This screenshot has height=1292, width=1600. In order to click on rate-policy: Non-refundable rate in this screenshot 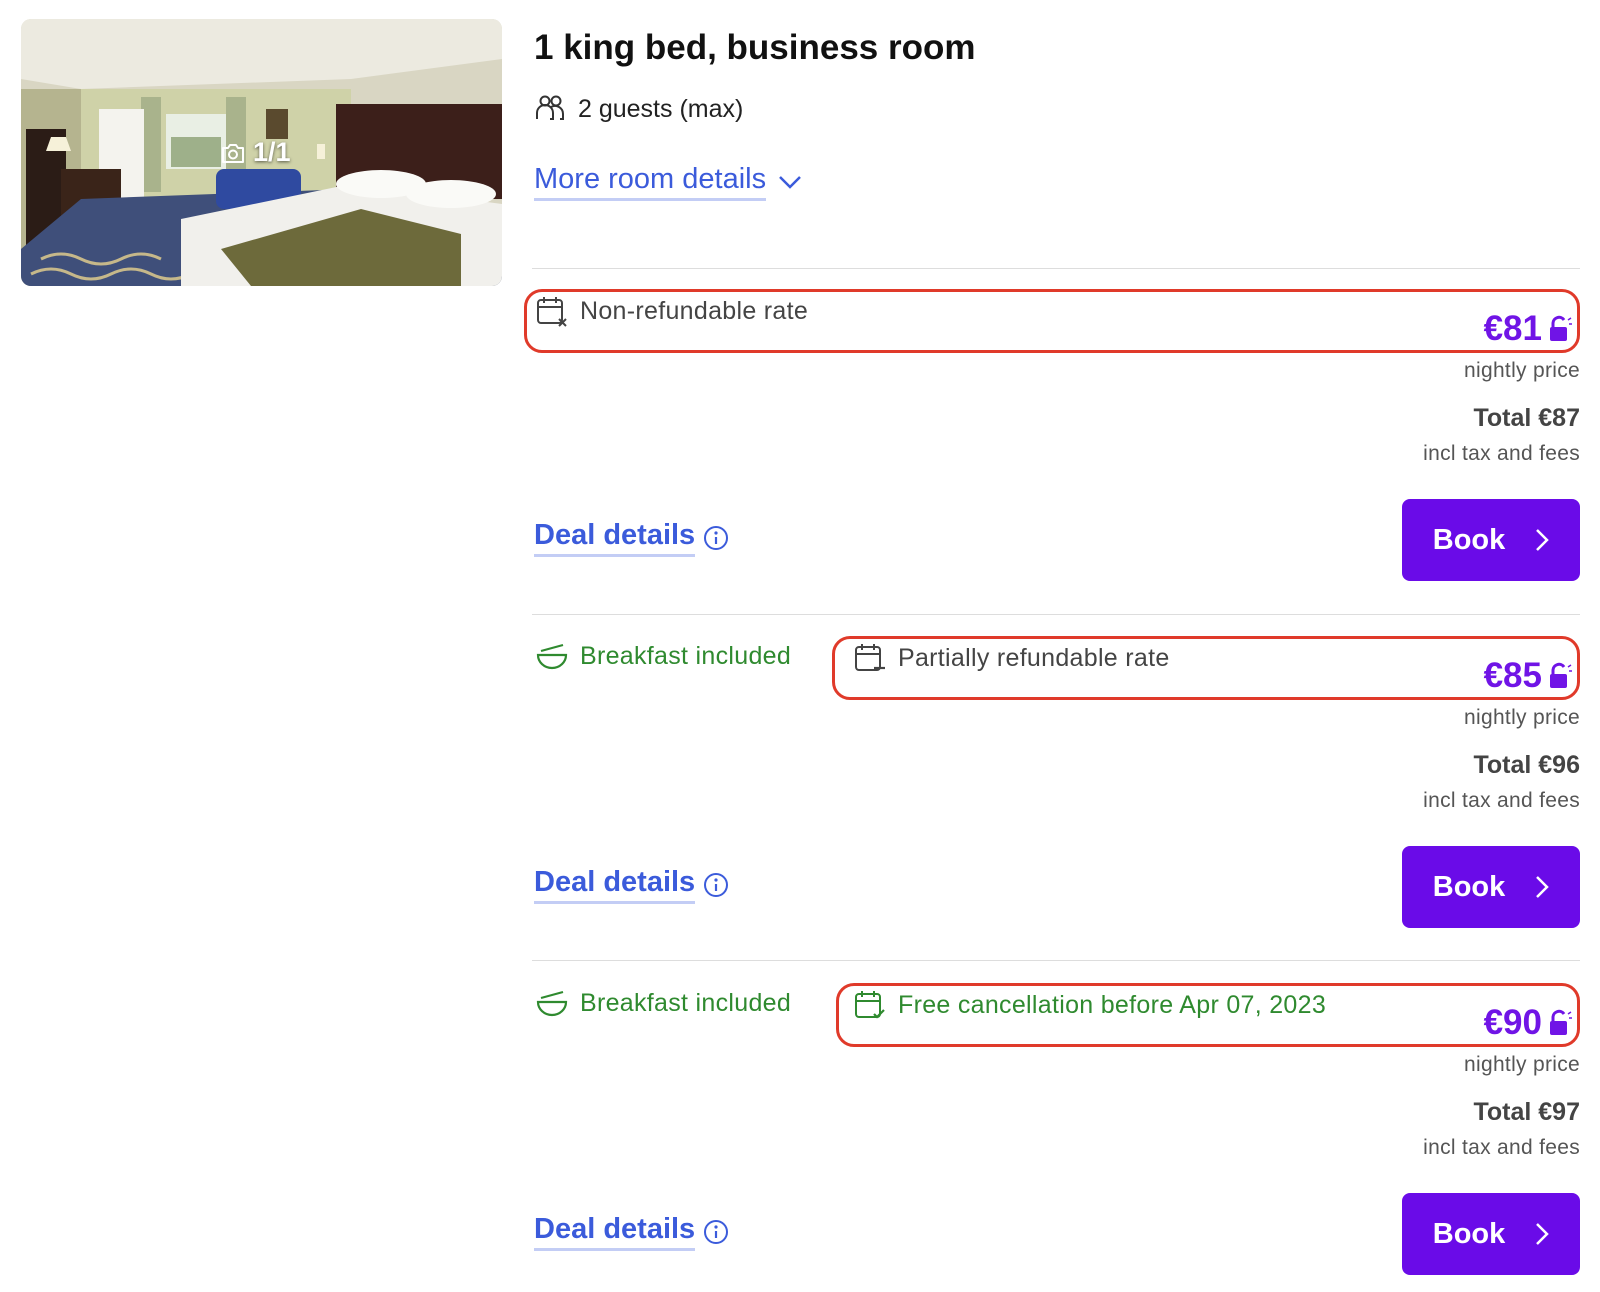, I will do `click(672, 311)`.